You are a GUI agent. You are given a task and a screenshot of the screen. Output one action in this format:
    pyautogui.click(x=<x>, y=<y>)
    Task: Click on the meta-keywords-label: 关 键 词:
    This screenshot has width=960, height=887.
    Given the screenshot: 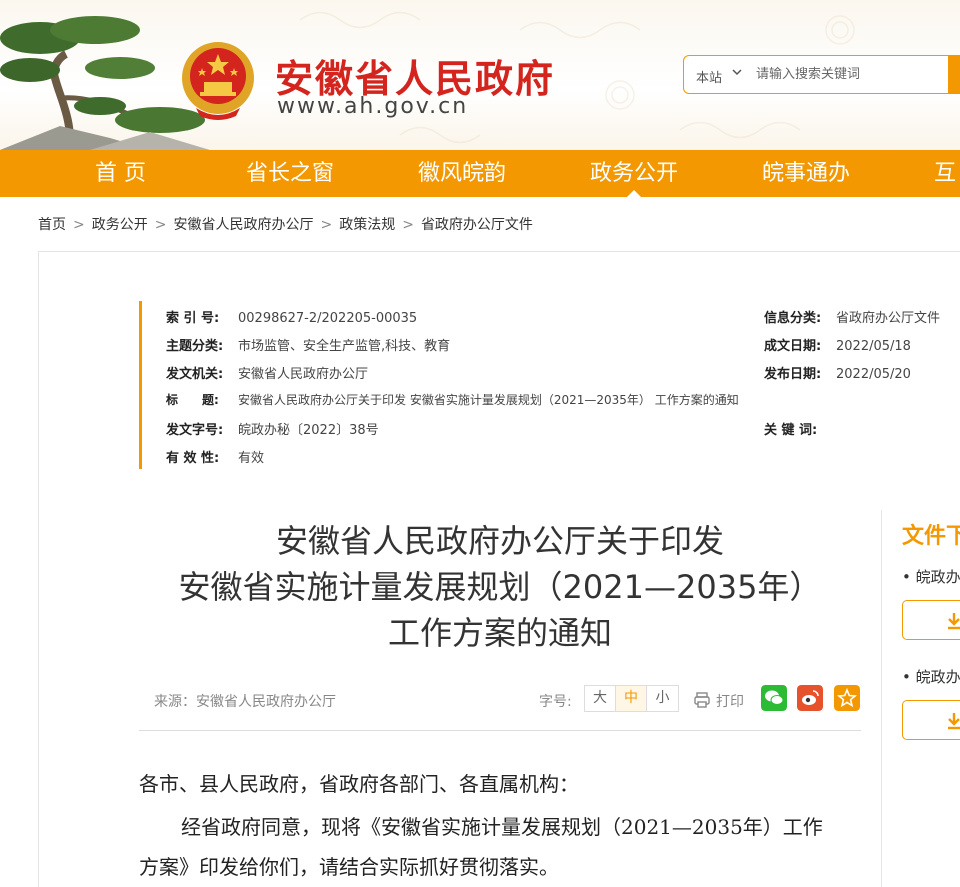 What is the action you would take?
    pyautogui.click(x=791, y=430)
    